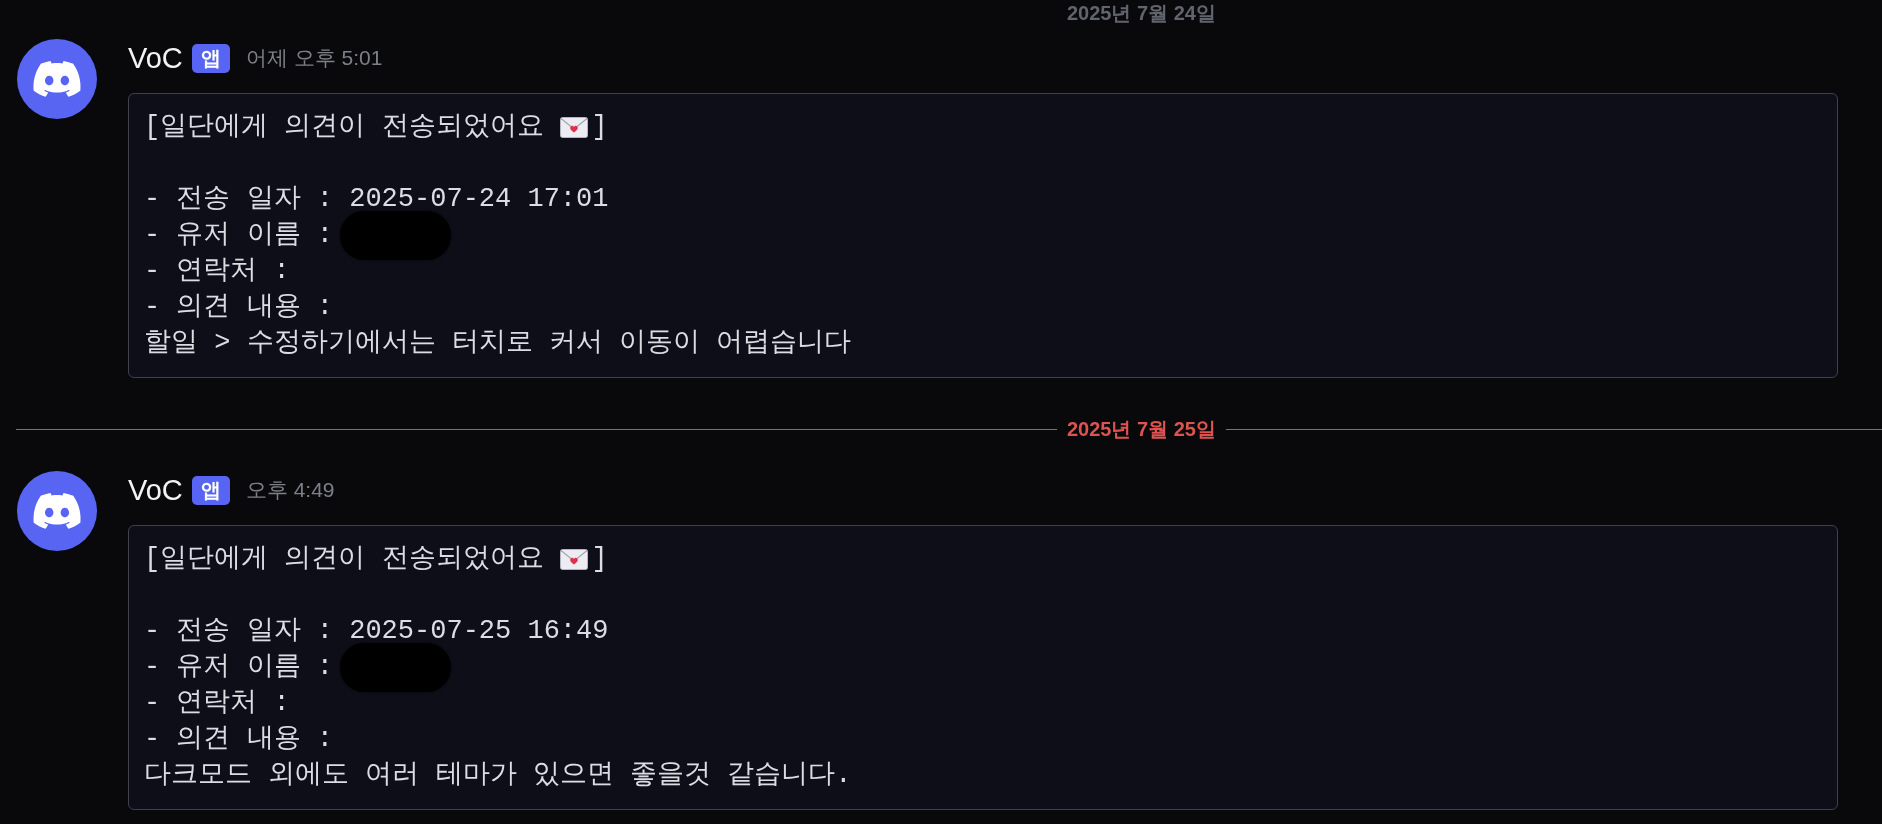 This screenshot has height=824, width=1882. Describe the element at coordinates (498, 775) in the screenshot. I see `code-line: 다크모드 외에도 여러 테마가 있으면 좋을것 같습니다.` at that location.